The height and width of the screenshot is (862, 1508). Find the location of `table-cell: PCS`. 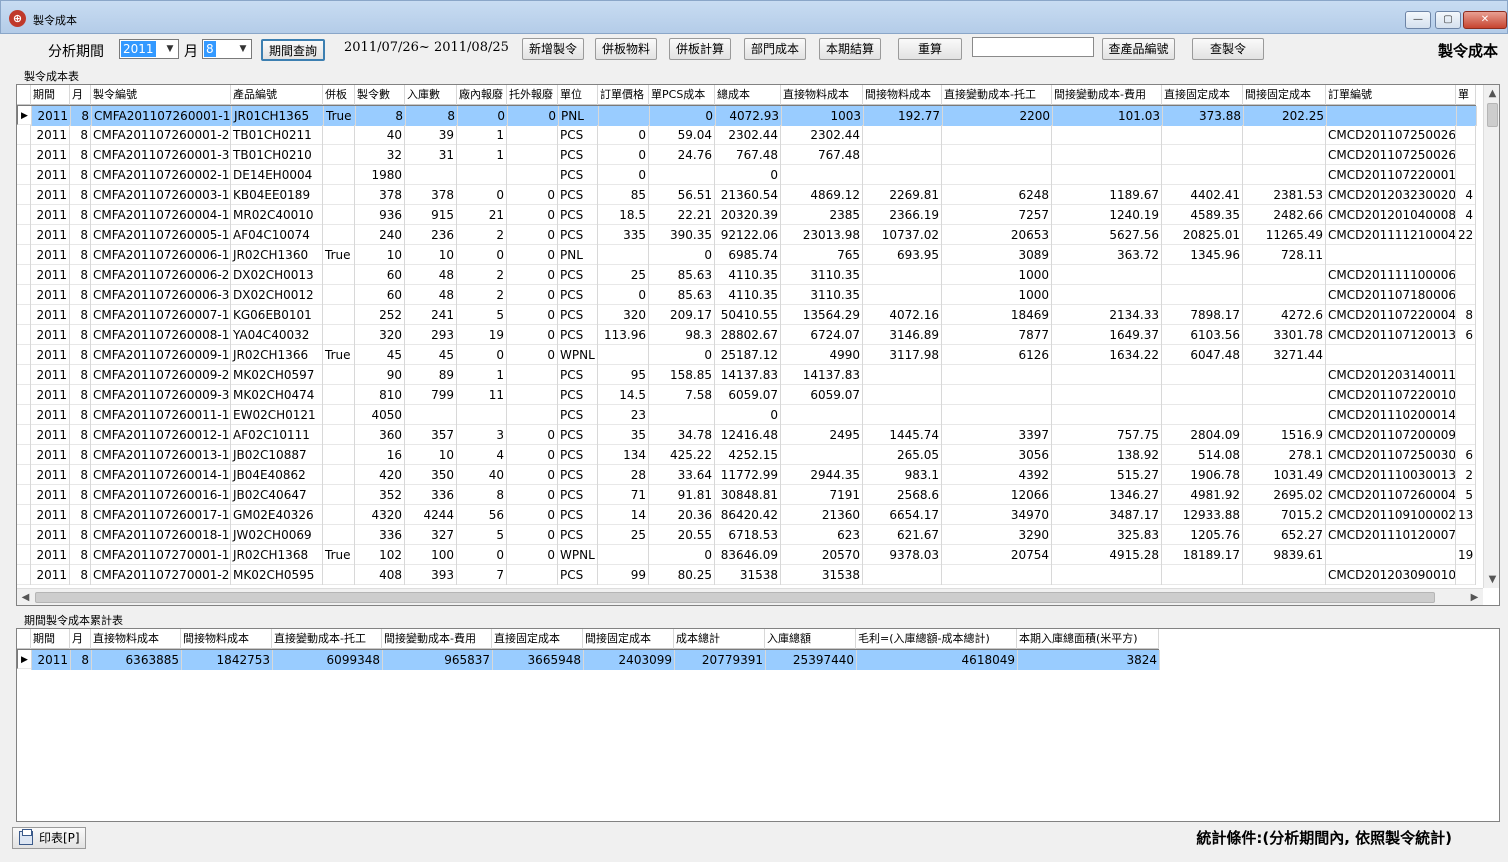

table-cell: PCS is located at coordinates (578, 395).